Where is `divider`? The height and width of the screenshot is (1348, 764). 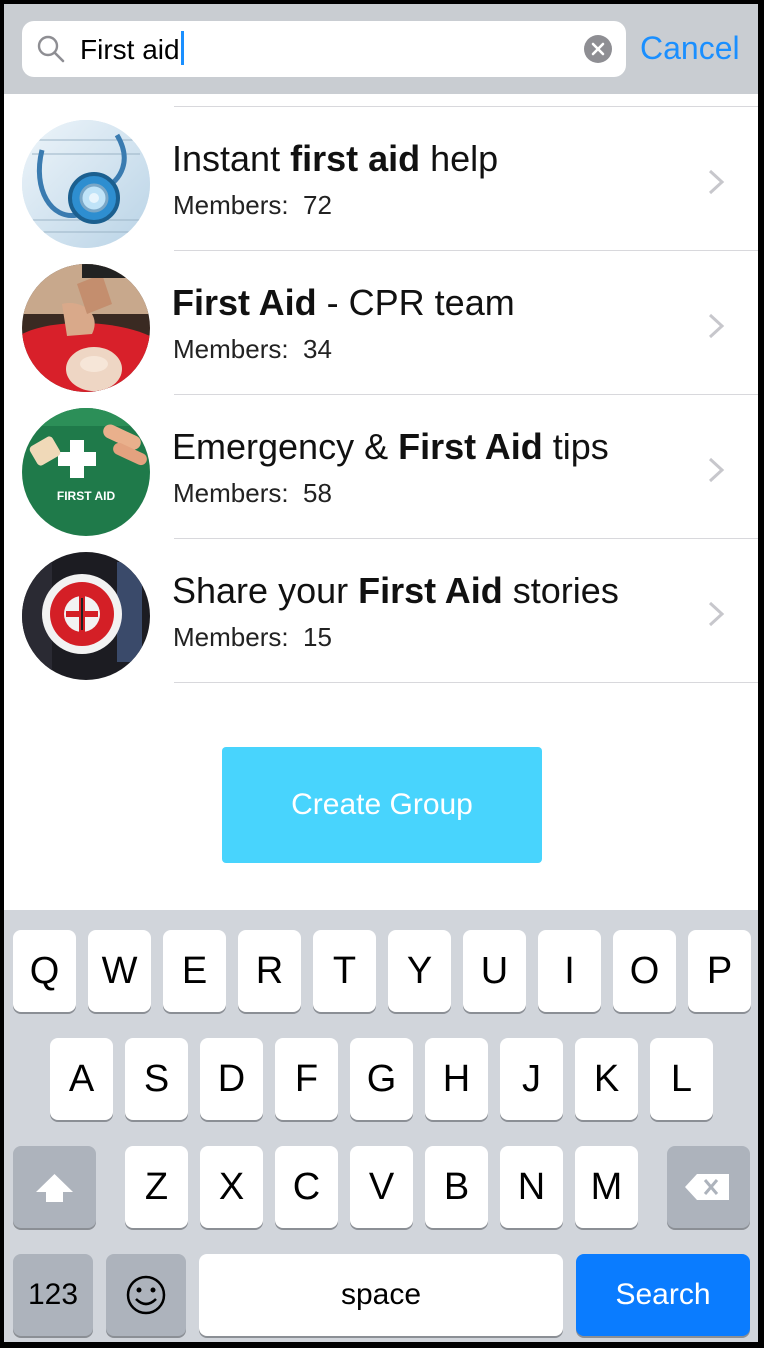
divider is located at coordinates (466, 682).